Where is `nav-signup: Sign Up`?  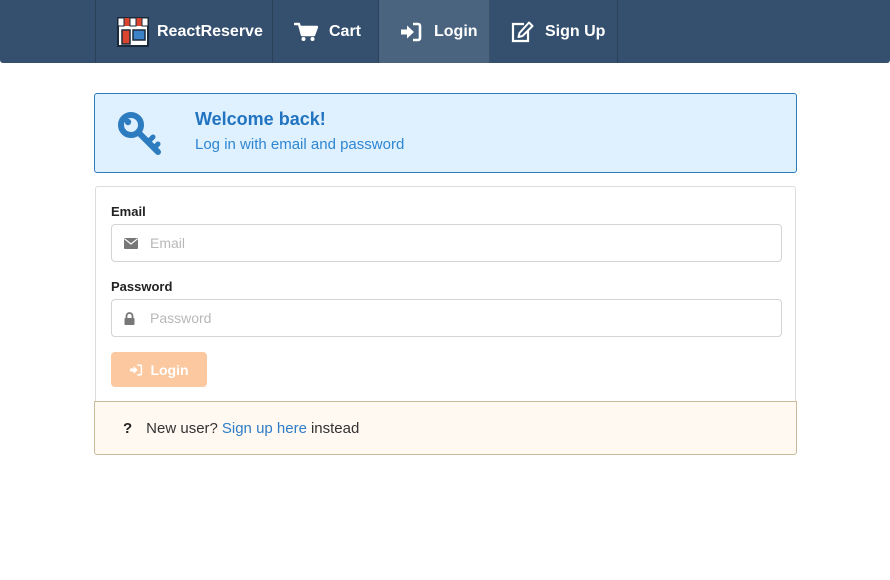
nav-signup: Sign Up is located at coordinates (554, 31).